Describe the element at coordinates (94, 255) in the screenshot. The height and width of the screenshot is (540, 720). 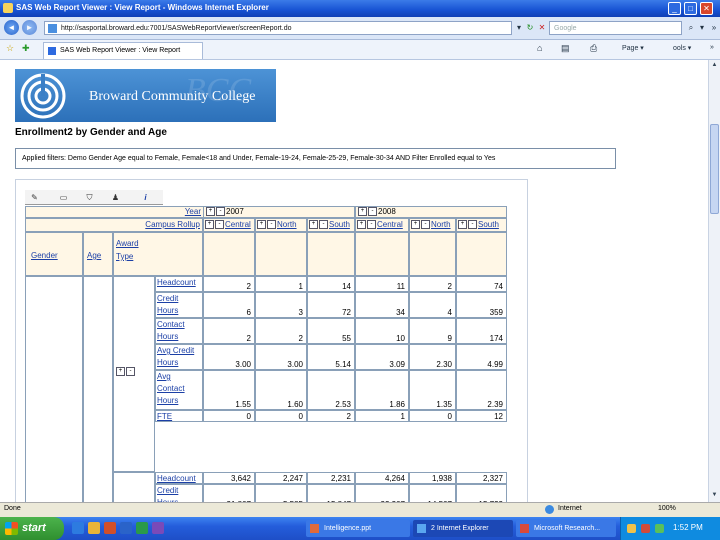
I see `age-link: Age` at that location.